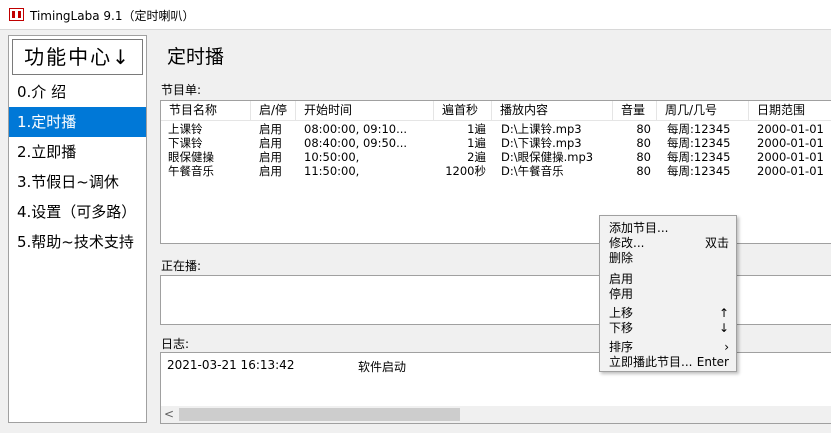 The height and width of the screenshot is (433, 831). What do you see at coordinates (185, 129) in the screenshot?
I see `cell-name: 上课铃` at bounding box center [185, 129].